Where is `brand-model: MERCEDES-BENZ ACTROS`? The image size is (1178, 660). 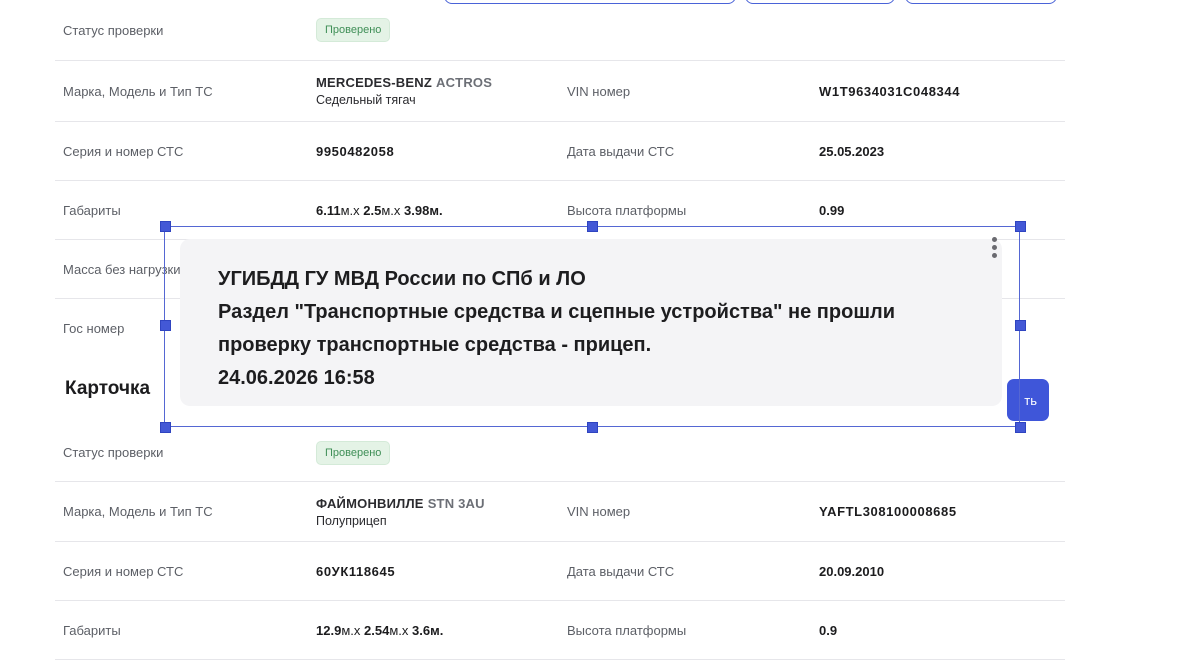 brand-model: MERCEDES-BENZ ACTROS is located at coordinates (404, 82).